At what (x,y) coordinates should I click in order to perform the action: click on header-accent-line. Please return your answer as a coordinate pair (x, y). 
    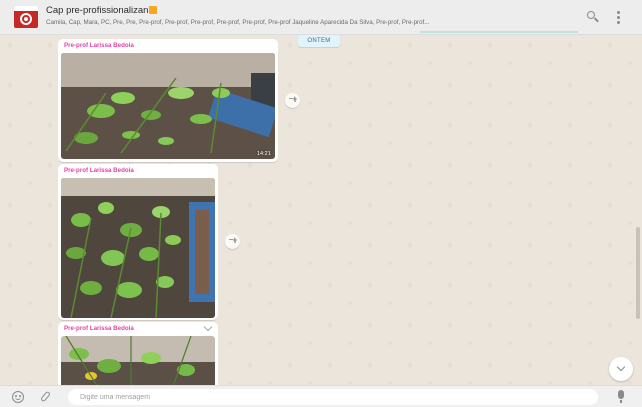
    Looking at the image, I should click on (499, 32).